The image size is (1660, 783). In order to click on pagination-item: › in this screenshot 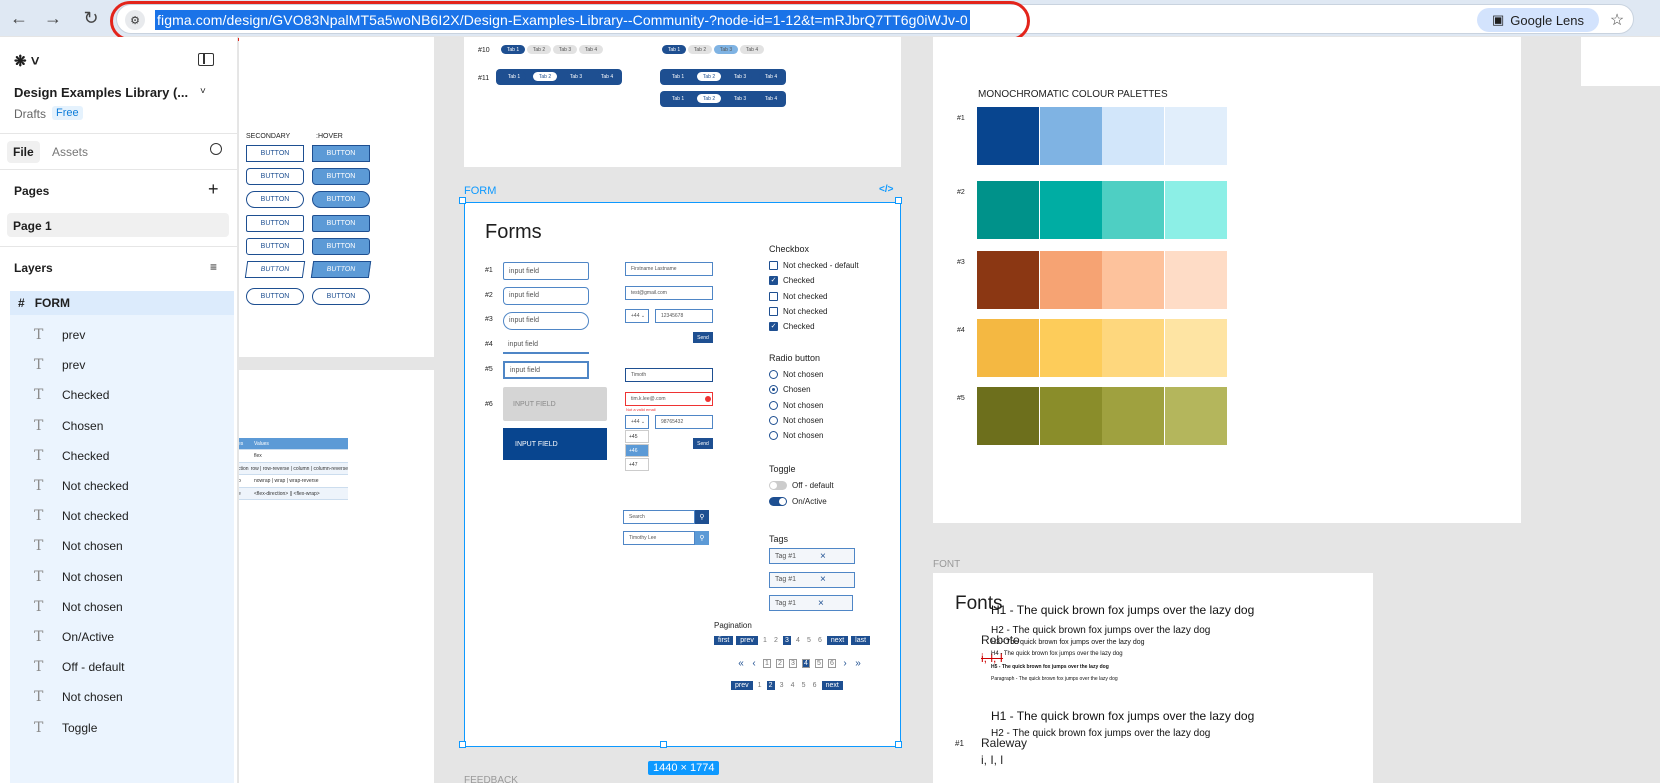, I will do `click(845, 663)`.